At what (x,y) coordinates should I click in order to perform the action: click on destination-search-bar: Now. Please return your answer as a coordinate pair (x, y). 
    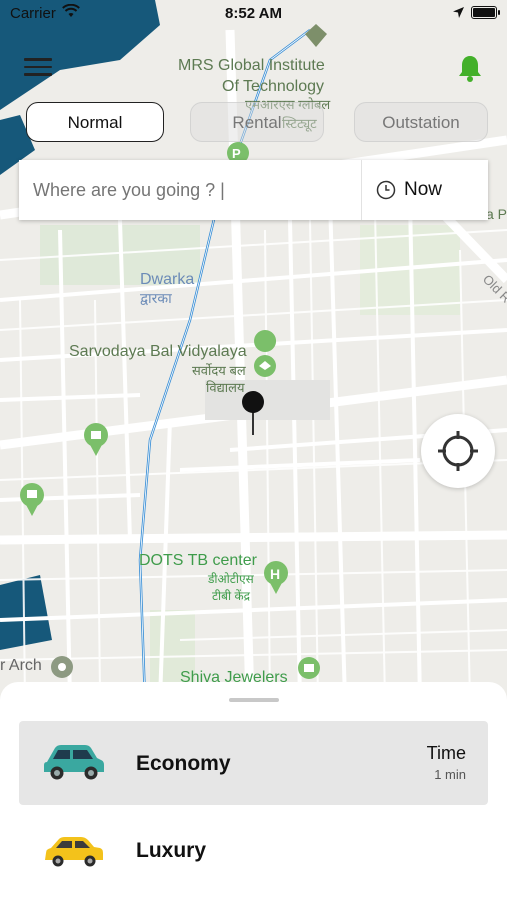
    Looking at the image, I should click on (253, 190).